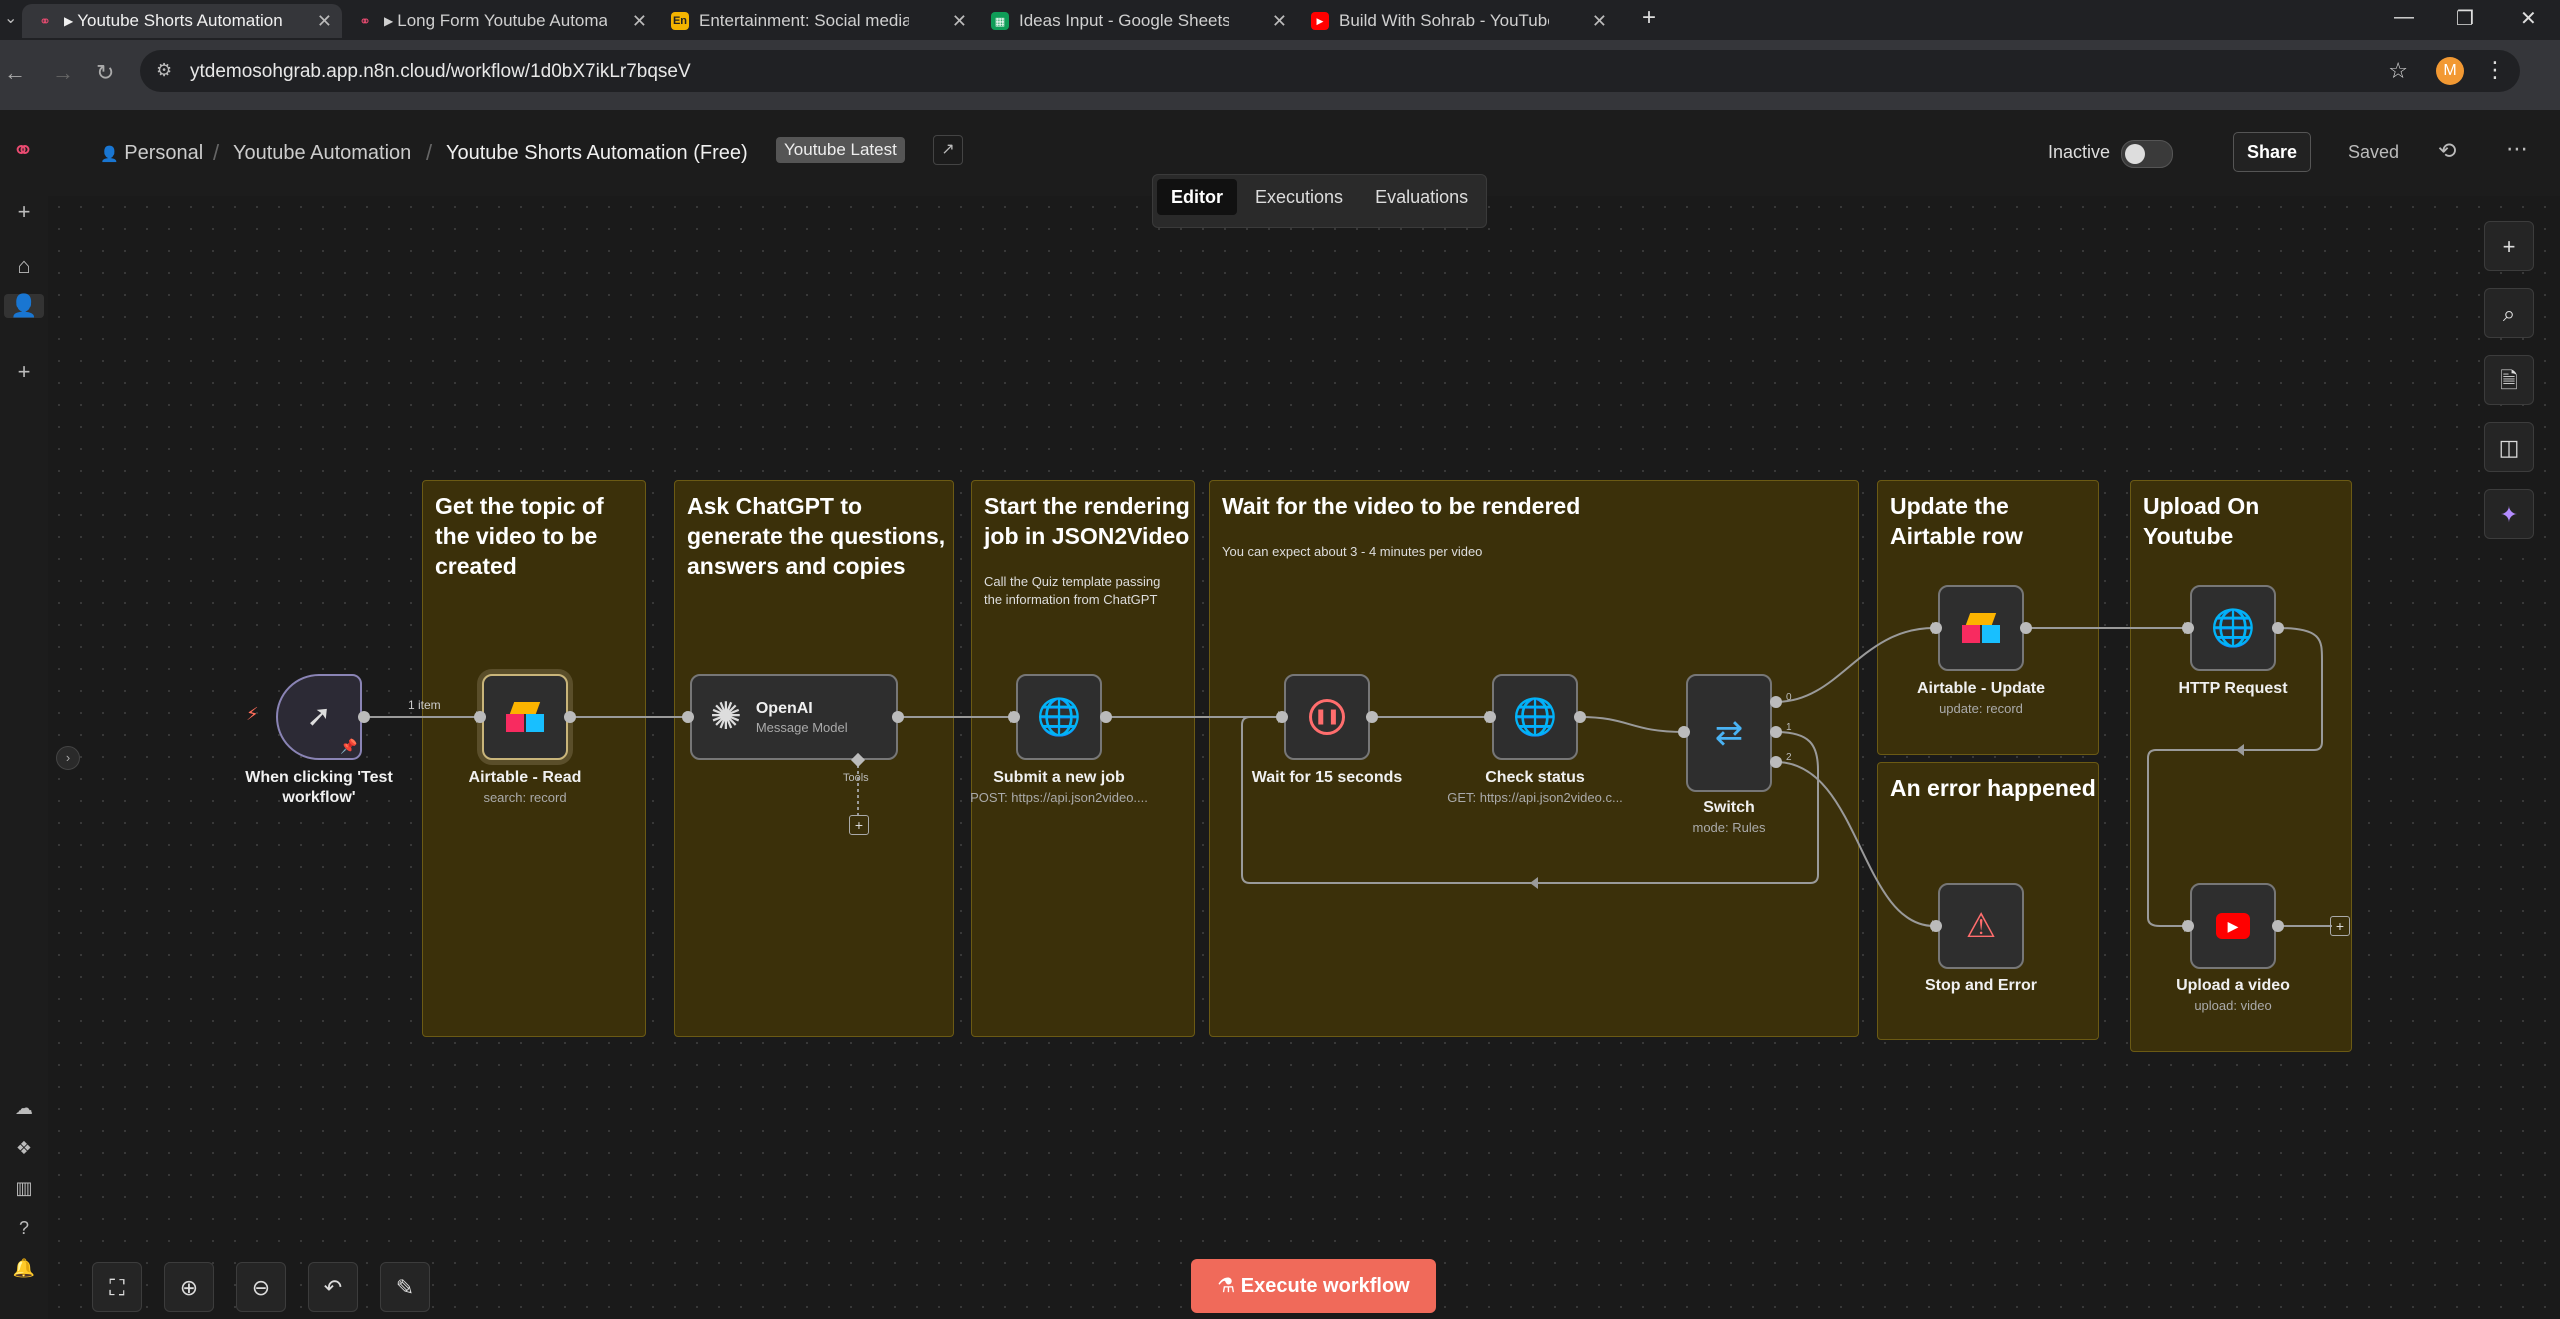 The width and height of the screenshot is (2560, 1319). Describe the element at coordinates (2509, 514) in the screenshot. I see `ai-assistant-icon: ✦` at that location.